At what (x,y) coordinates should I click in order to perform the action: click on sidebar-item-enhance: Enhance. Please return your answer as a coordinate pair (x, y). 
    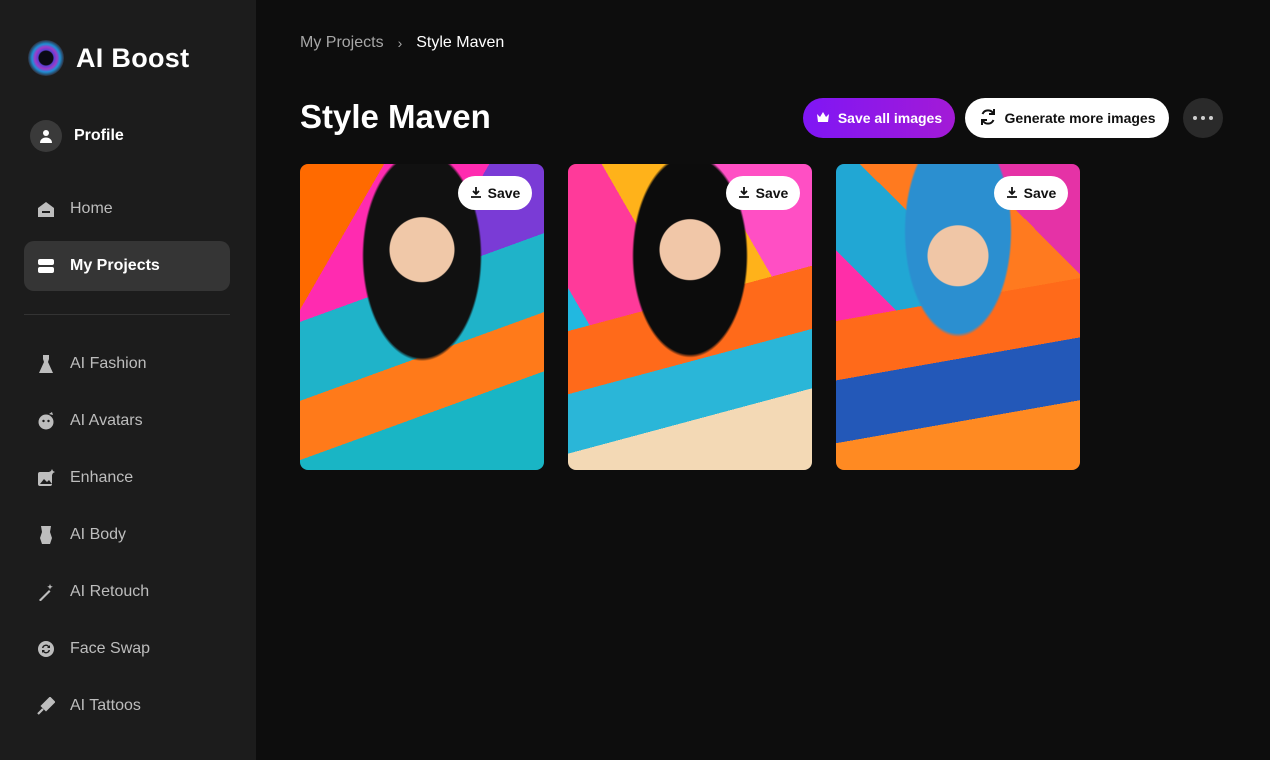
    Looking at the image, I should click on (127, 478).